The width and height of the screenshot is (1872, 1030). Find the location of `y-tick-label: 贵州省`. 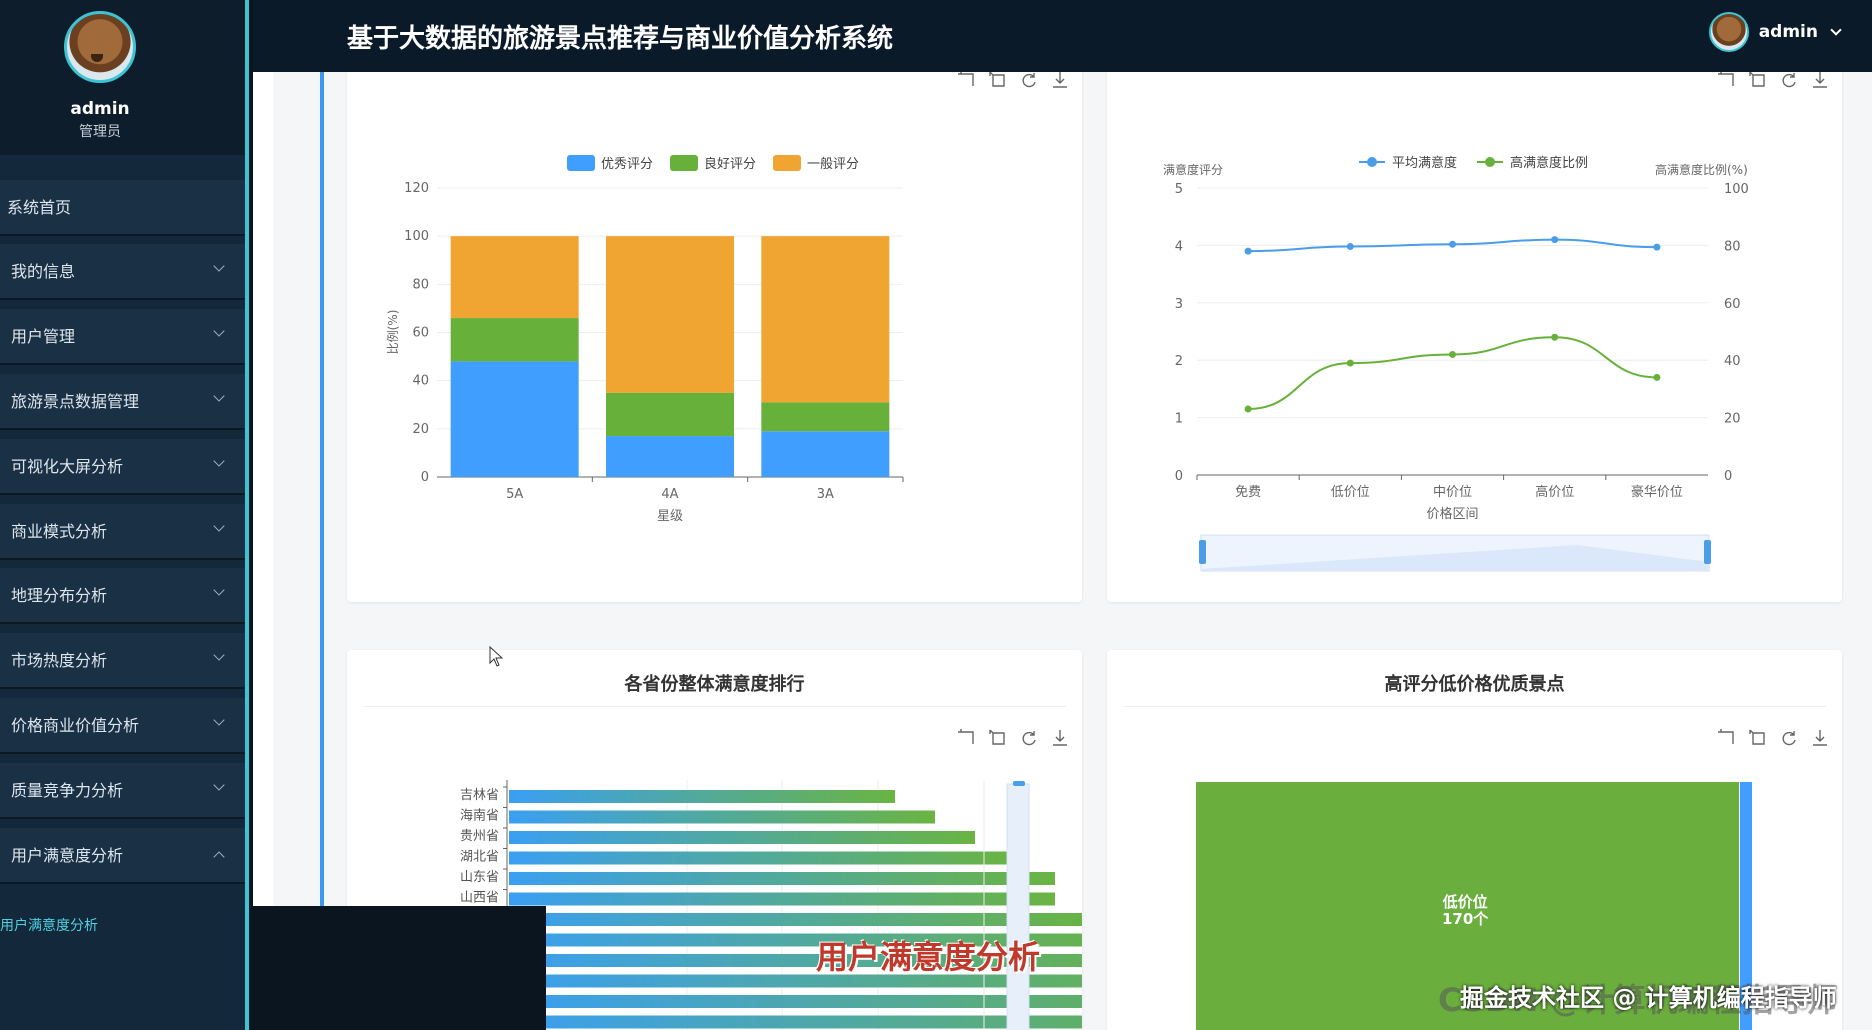

y-tick-label: 贵州省 is located at coordinates (479, 836).